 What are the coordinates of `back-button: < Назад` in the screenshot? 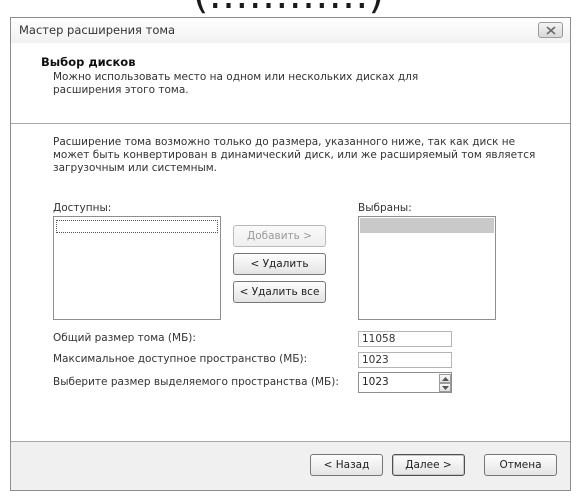 It's located at (346, 465).